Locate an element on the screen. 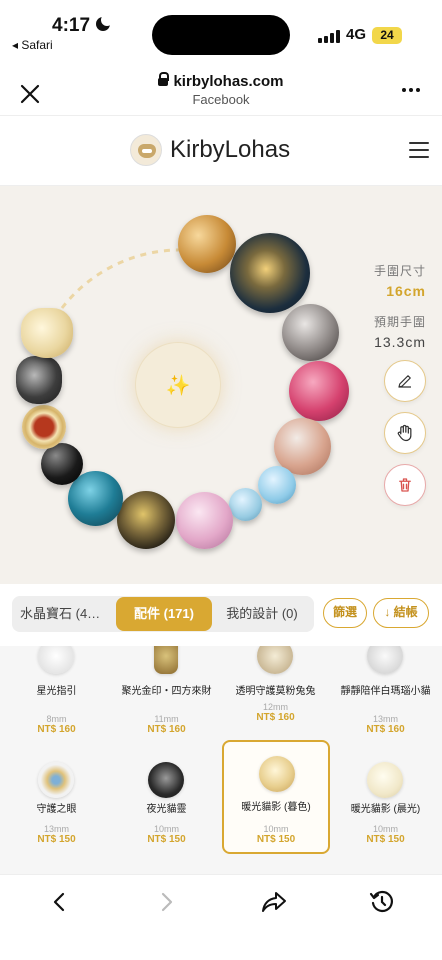 The width and height of the screenshot is (442, 960). product-card: 聚光金印・四方來財 11mm NT$ 160 is located at coordinates (166, 698).